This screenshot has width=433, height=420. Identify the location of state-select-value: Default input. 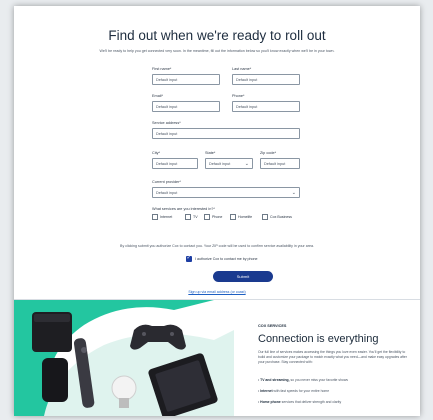
(220, 164).